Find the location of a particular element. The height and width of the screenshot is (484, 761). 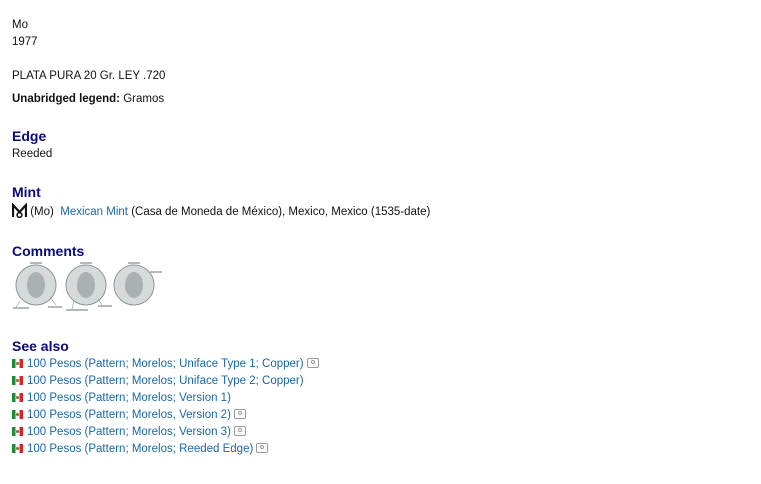

see-also-link: 100 Pesos (Pattern; Morelos; Version 1) is located at coordinates (129, 398).